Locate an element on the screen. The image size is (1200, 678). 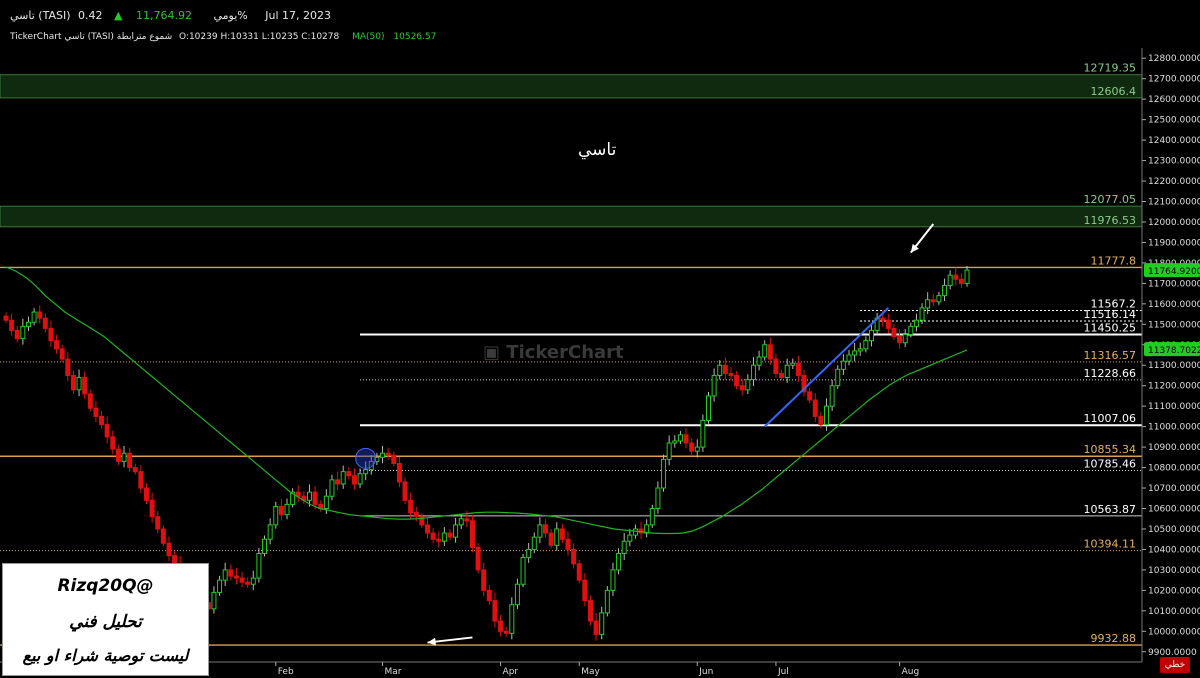
y-tick-label: 11900.0000 is located at coordinates (1174, 243).